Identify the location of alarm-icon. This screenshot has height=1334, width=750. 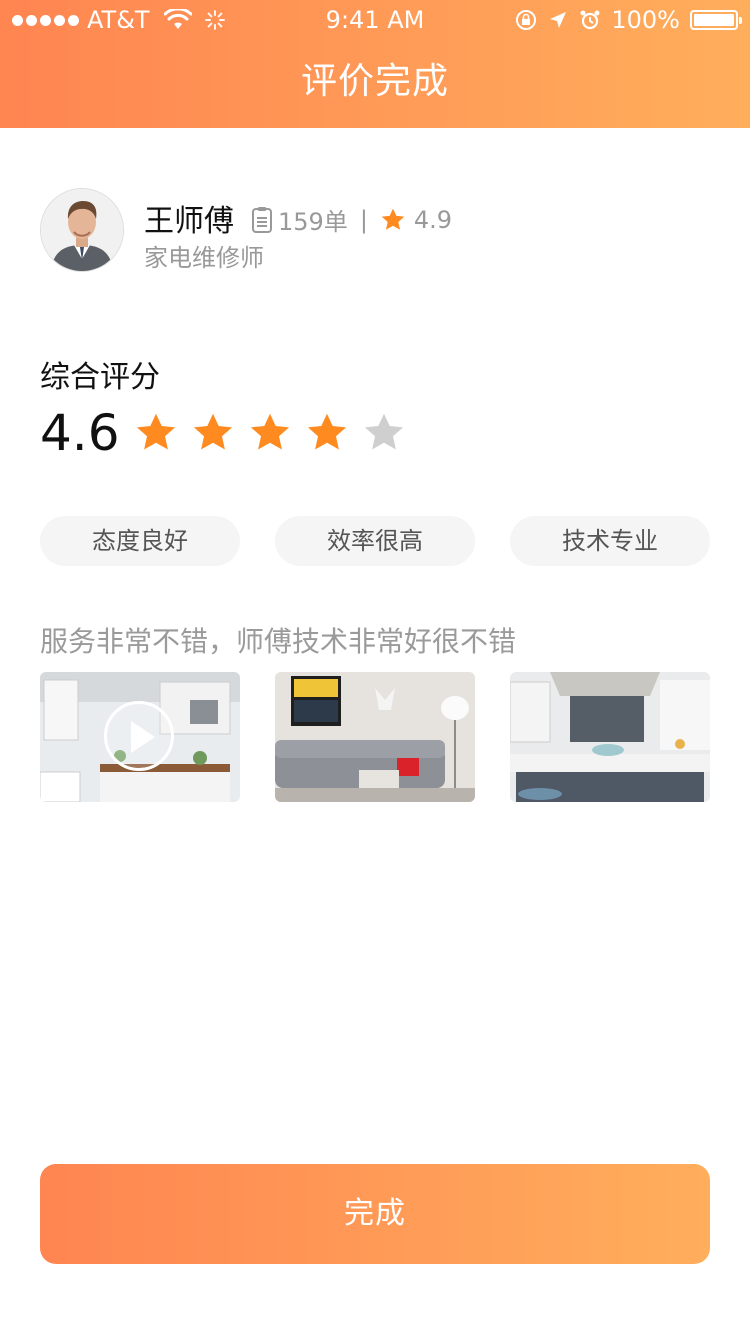
(590, 20).